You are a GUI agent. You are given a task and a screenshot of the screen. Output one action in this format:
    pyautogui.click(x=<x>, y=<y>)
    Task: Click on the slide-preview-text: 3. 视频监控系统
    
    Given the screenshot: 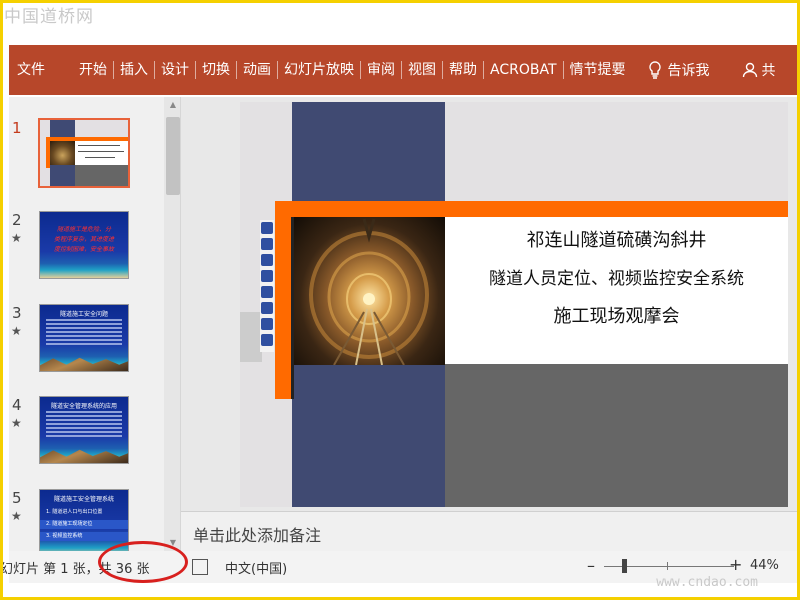 What is the action you would take?
    pyautogui.click(x=84, y=536)
    